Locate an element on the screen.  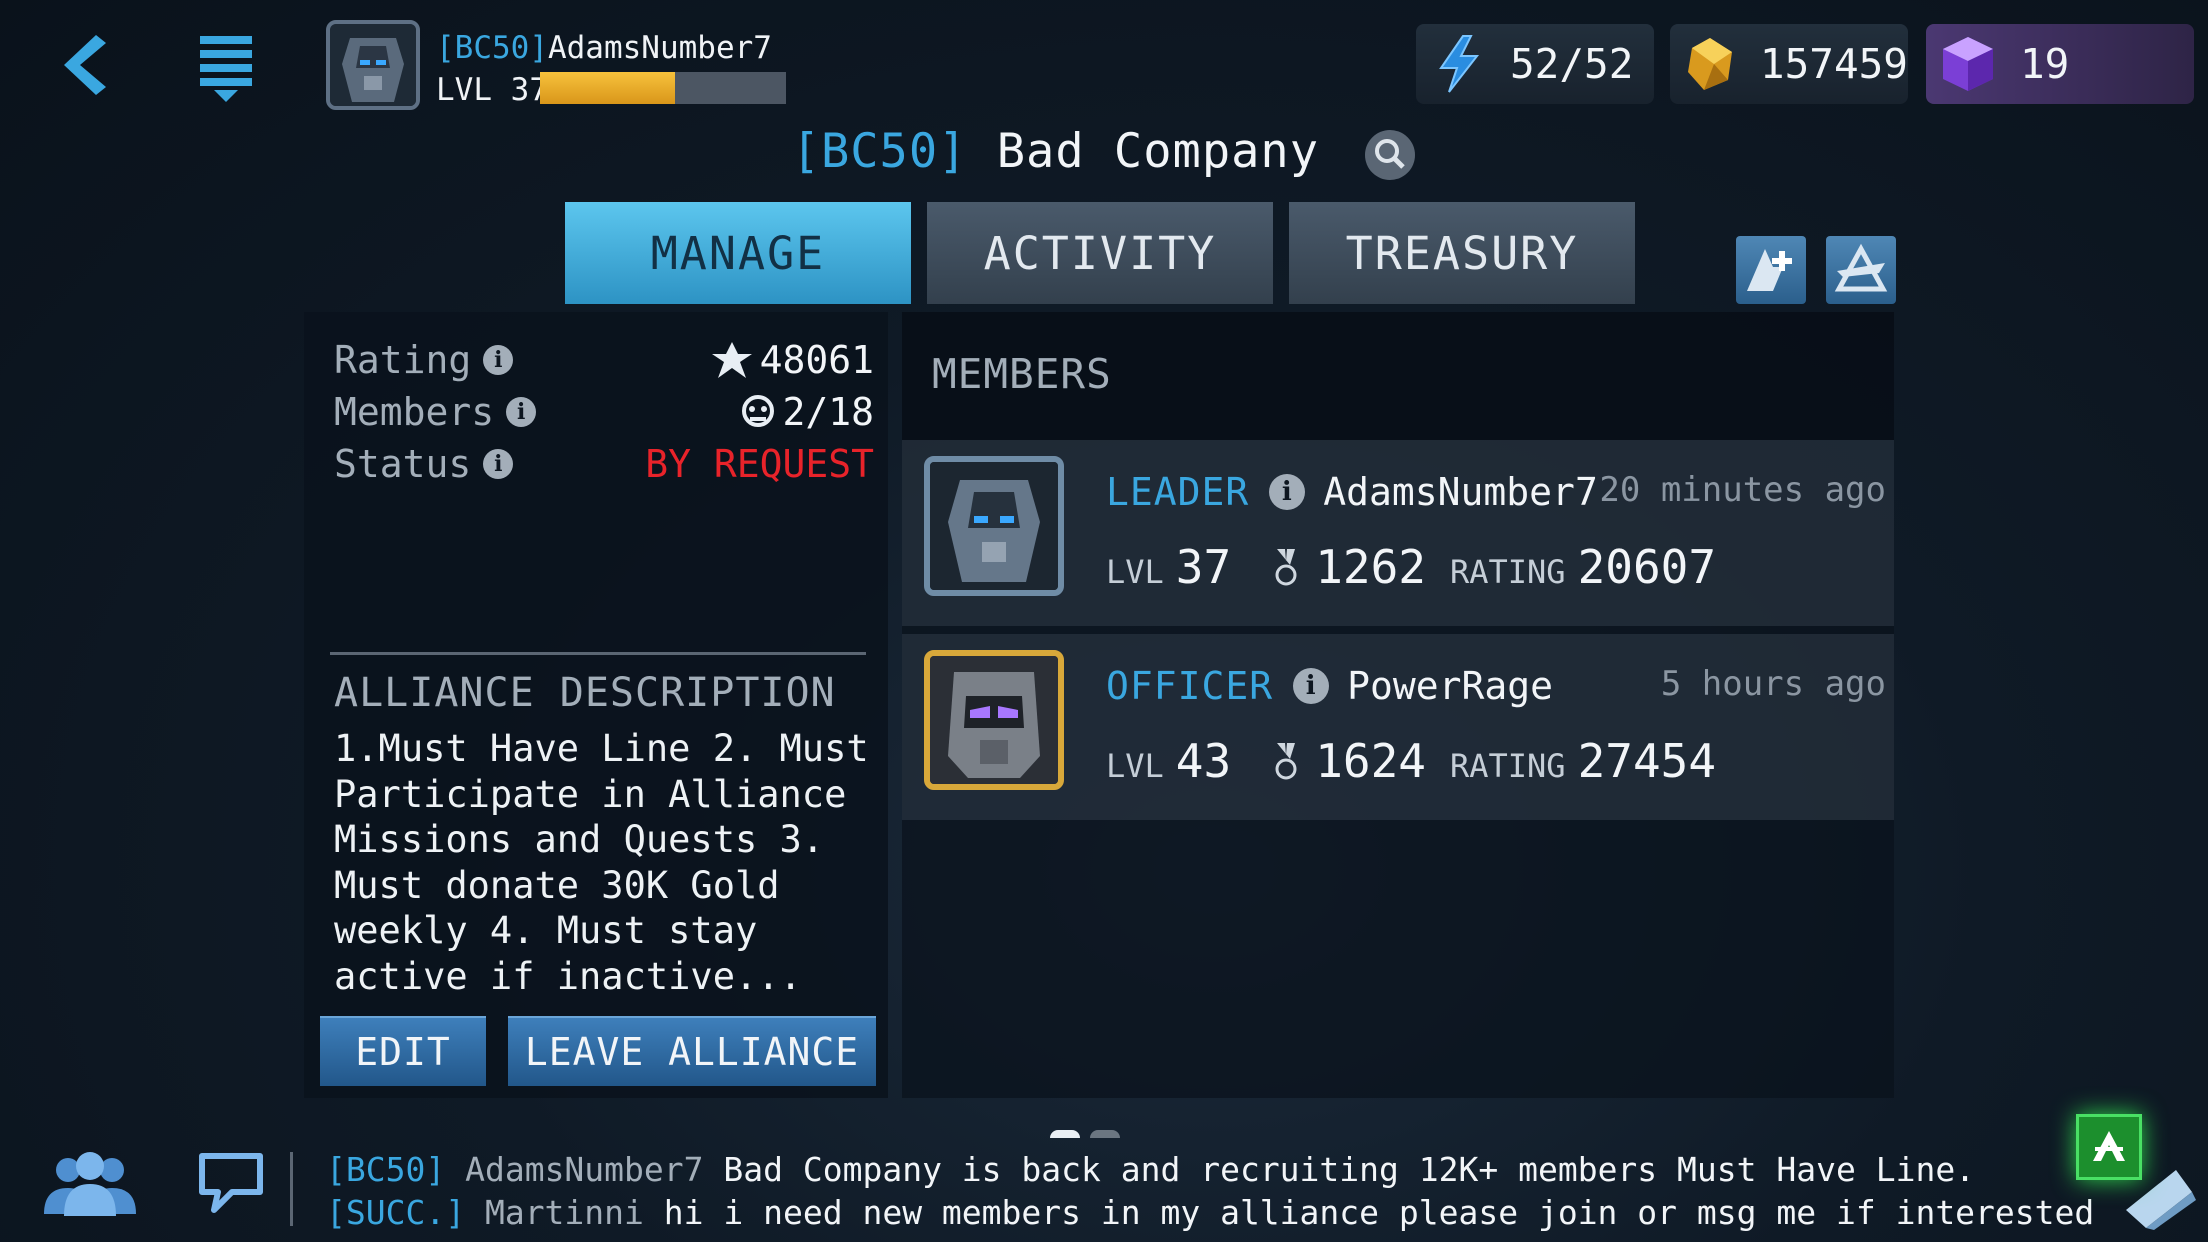
alliance-alert-button is located at coordinates (2109, 1147).